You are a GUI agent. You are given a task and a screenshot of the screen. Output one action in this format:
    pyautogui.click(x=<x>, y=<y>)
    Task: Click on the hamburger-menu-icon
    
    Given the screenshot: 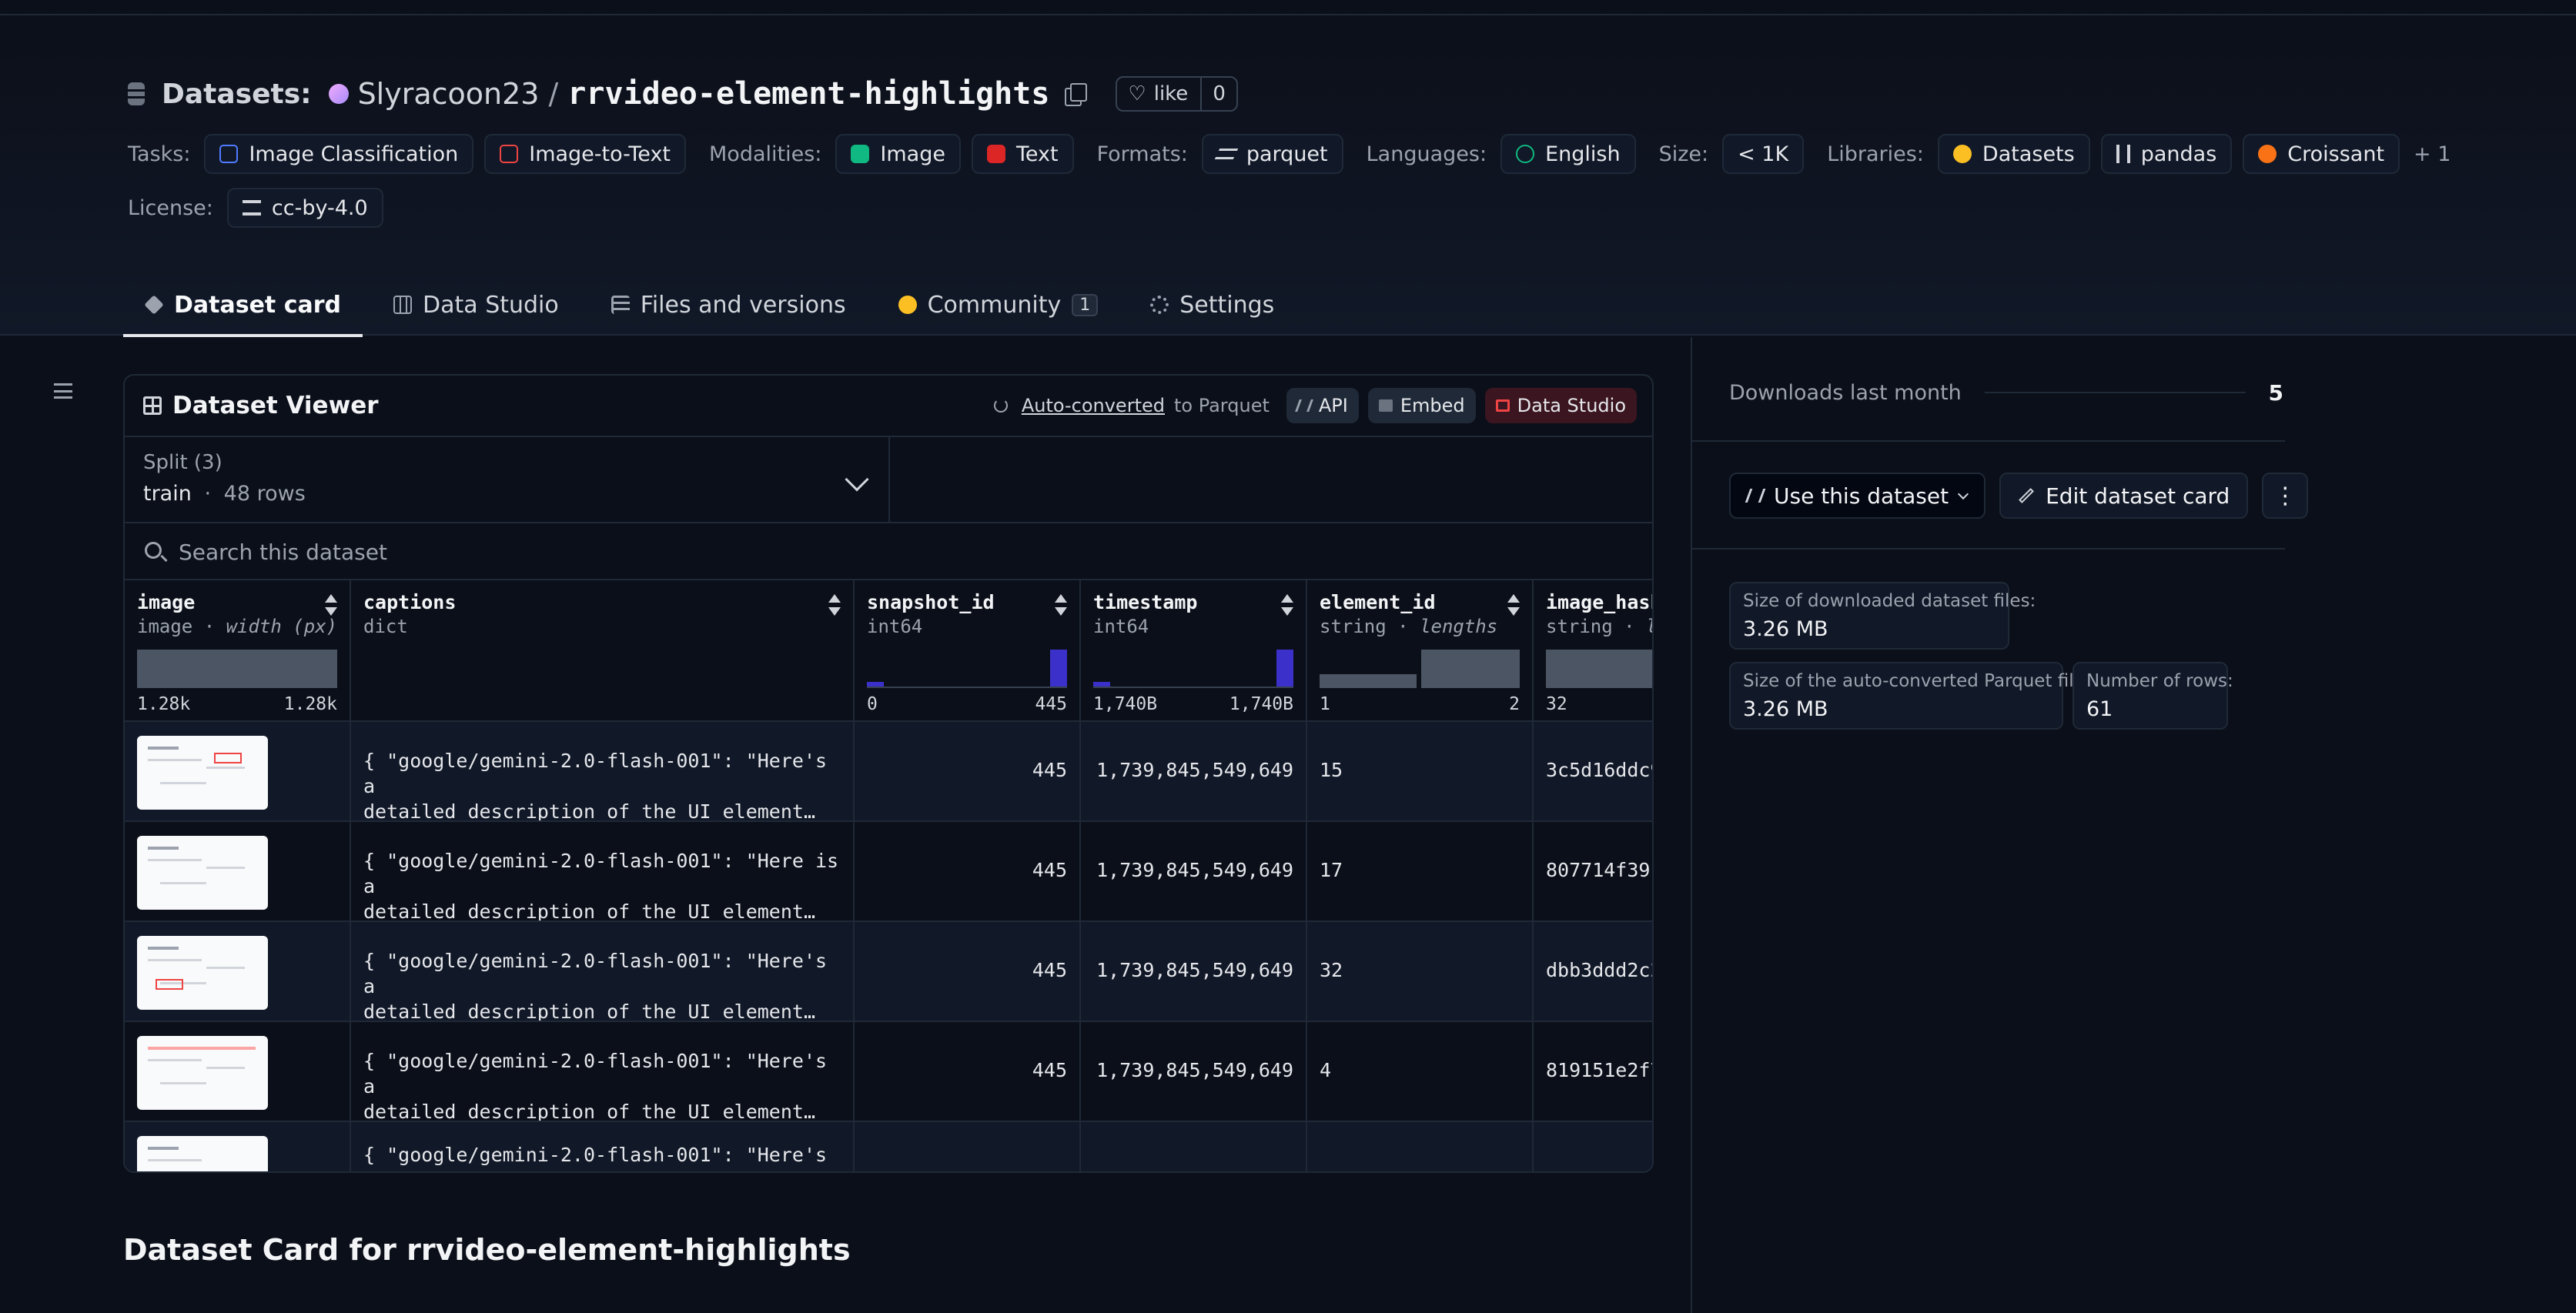 What is the action you would take?
    pyautogui.click(x=63, y=391)
    